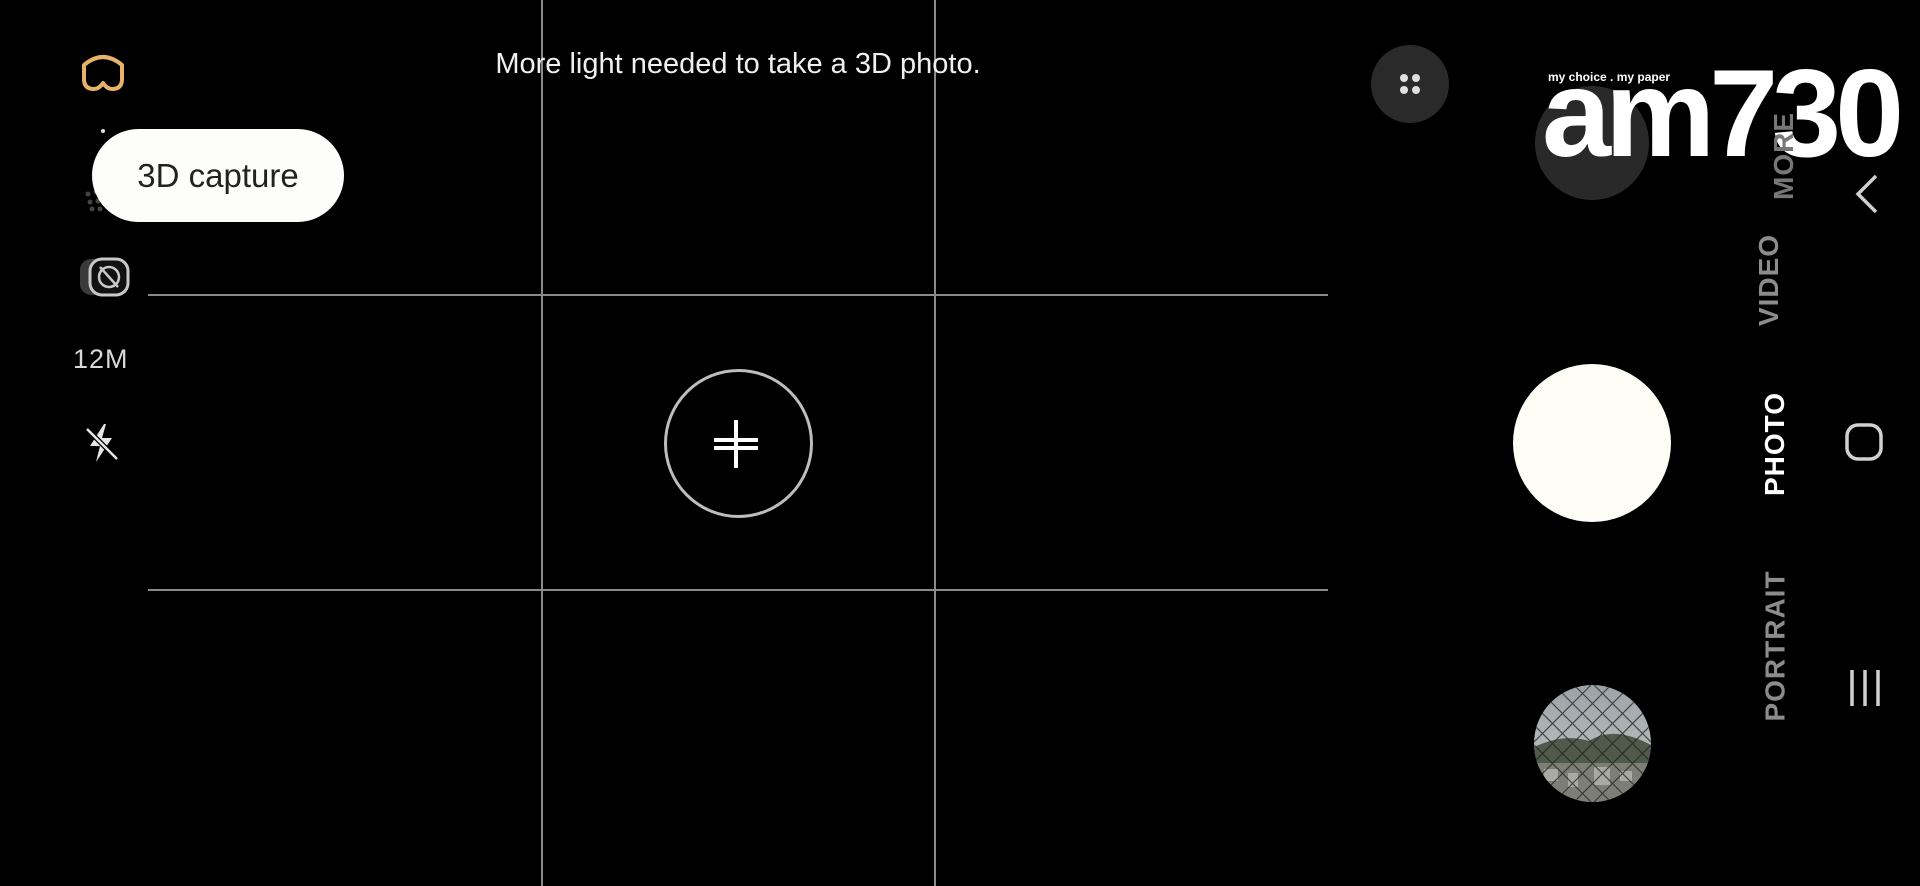 The width and height of the screenshot is (1920, 886). Describe the element at coordinates (738, 64) in the screenshot. I see `low-light-hint: More light needed to take a 3D photo.` at that location.